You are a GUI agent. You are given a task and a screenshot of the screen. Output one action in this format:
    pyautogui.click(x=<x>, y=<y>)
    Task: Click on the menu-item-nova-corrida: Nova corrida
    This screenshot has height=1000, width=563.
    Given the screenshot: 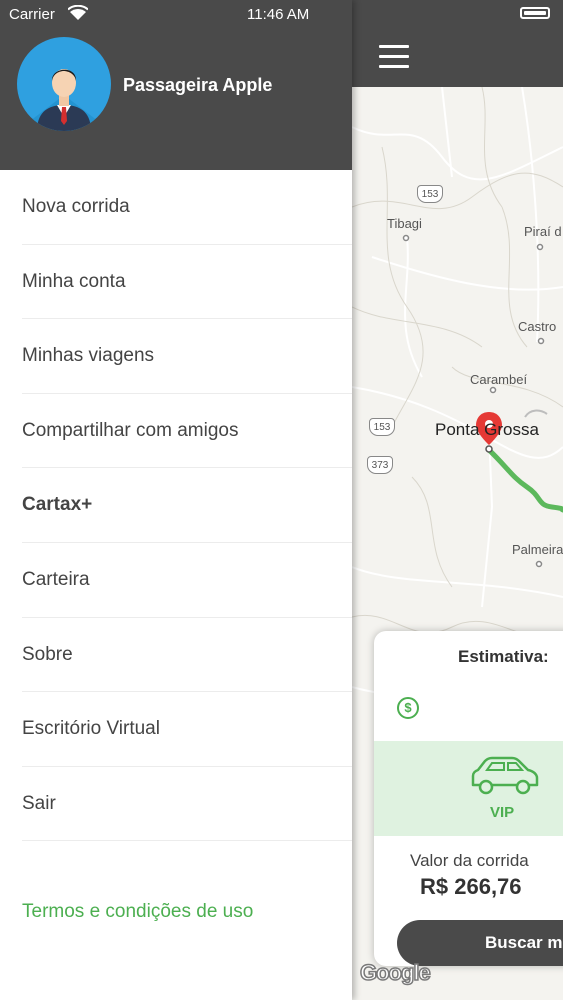 What is the action you would take?
    pyautogui.click(x=176, y=207)
    